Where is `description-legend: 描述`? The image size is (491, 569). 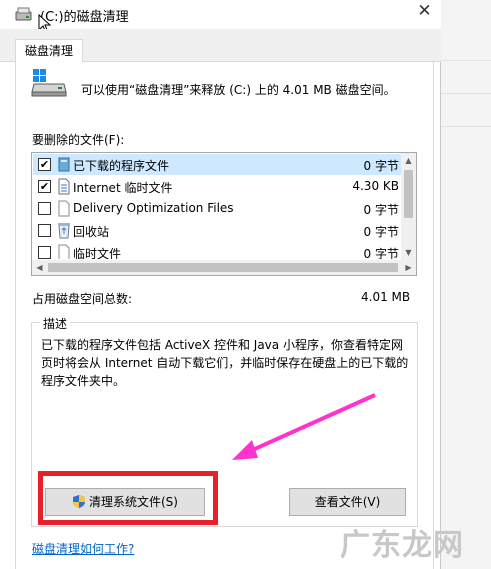
description-legend: 描述 is located at coordinates (55, 323).